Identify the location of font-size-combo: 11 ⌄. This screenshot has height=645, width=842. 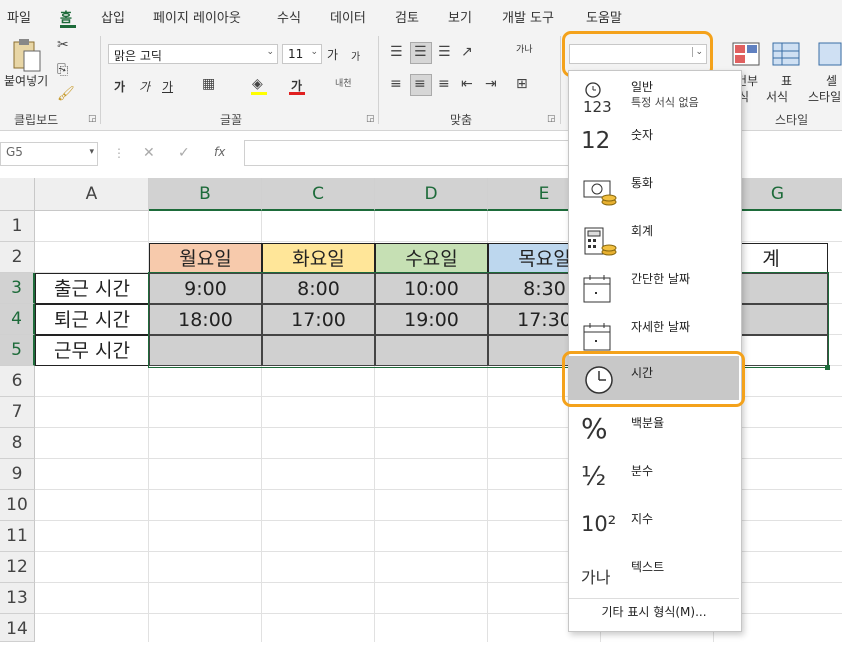
(302, 54).